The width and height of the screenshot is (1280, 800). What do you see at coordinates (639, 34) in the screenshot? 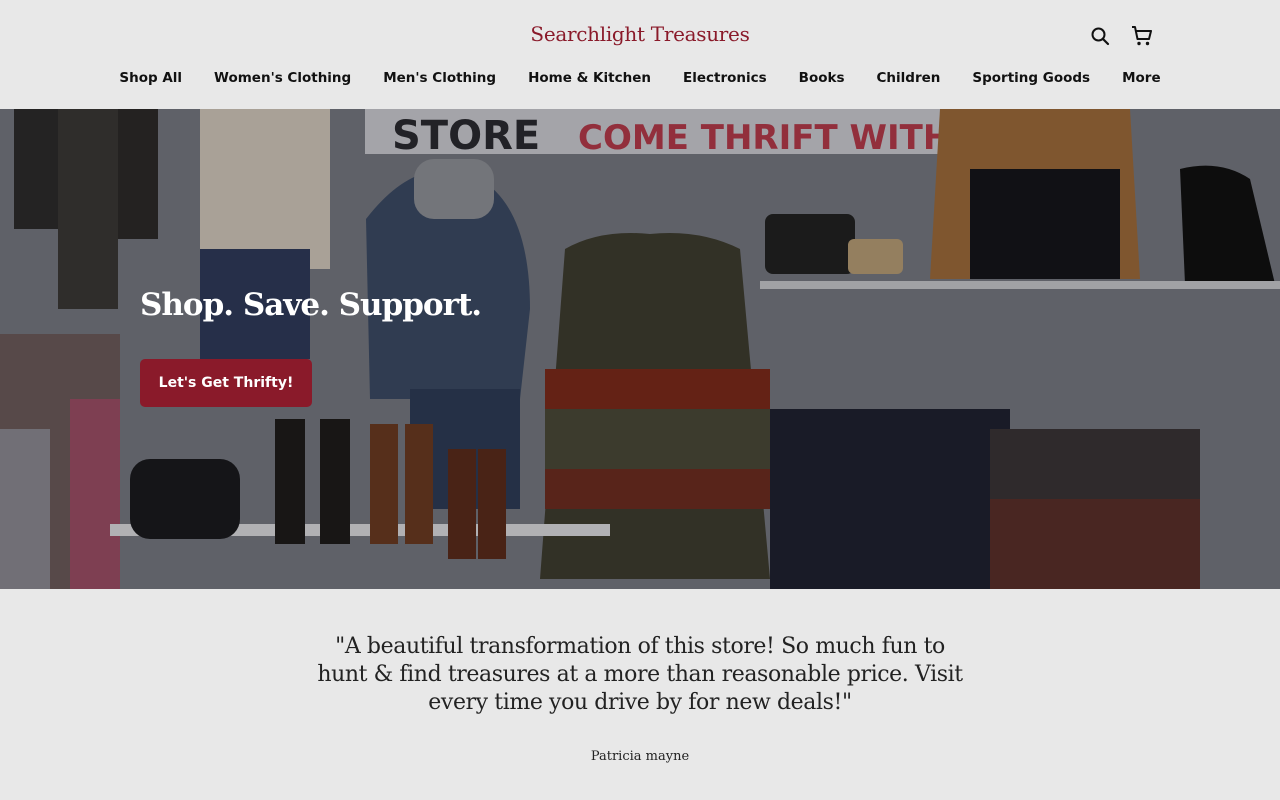
I see `logo-link: Searchlight Treasures` at bounding box center [639, 34].